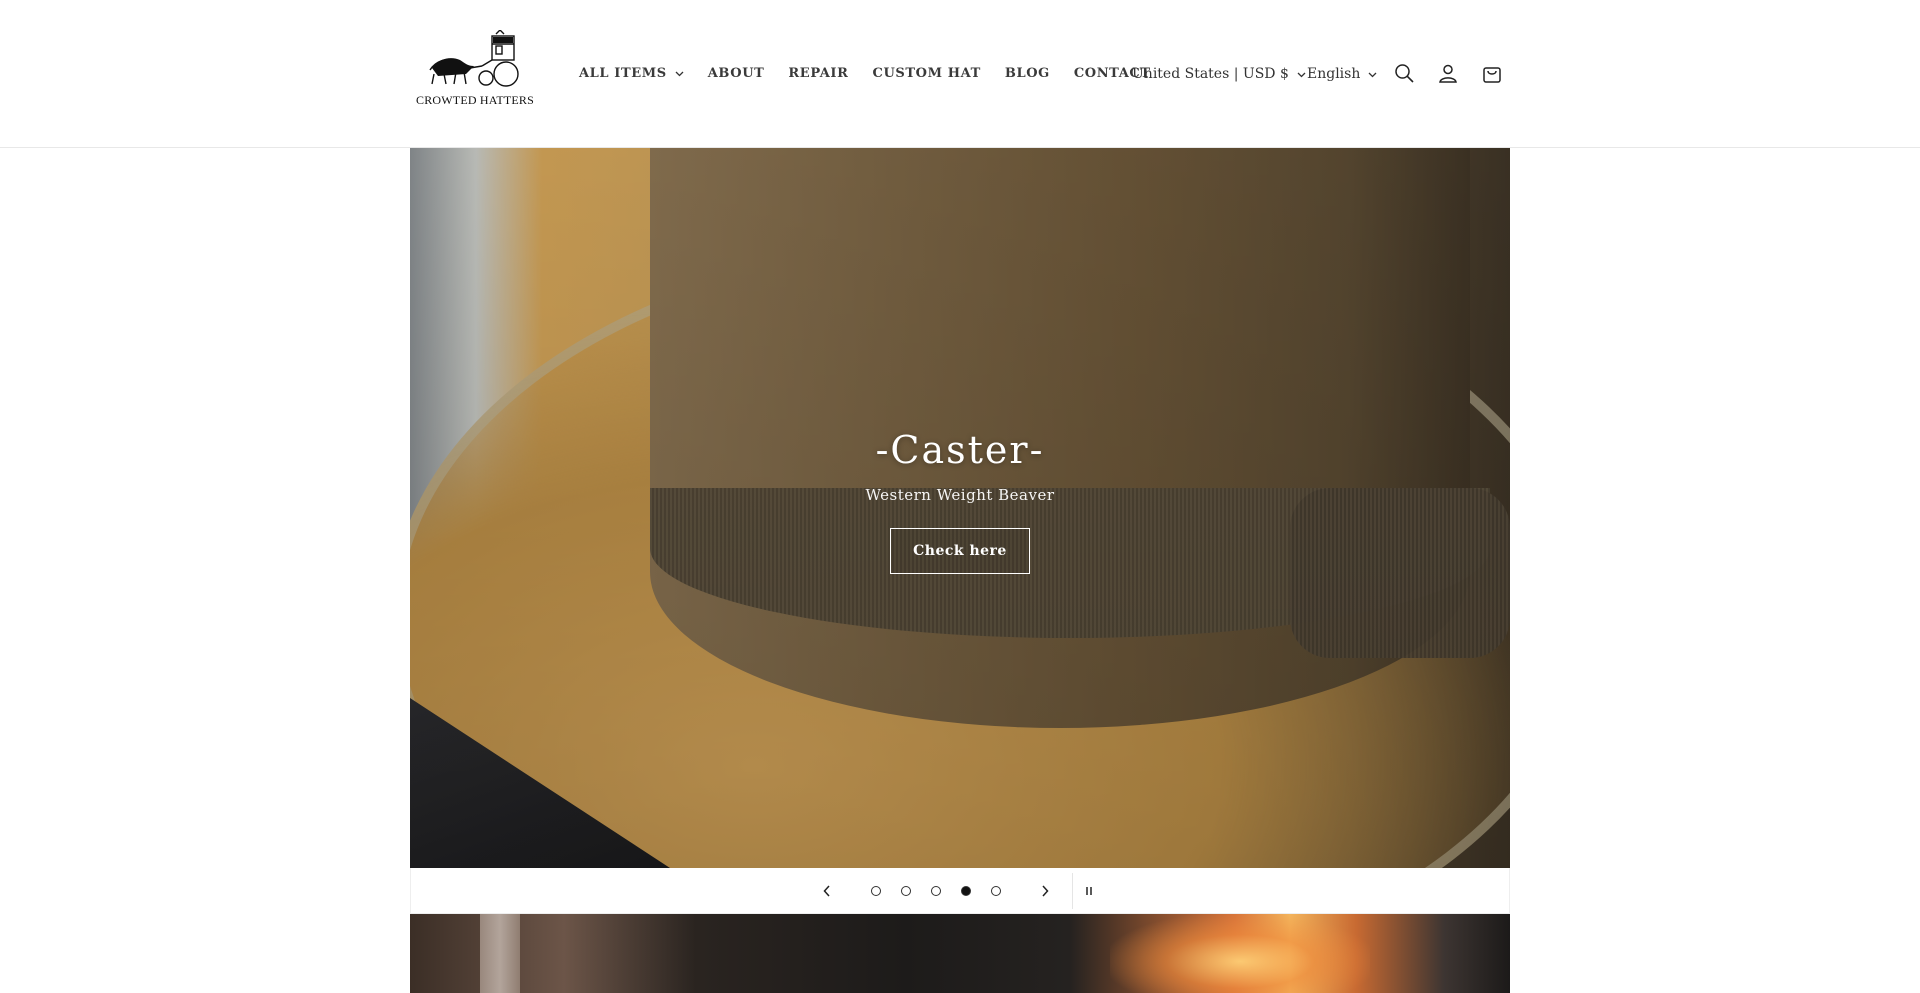  What do you see at coordinates (736, 73) in the screenshot?
I see `nav-about: ABOUT` at bounding box center [736, 73].